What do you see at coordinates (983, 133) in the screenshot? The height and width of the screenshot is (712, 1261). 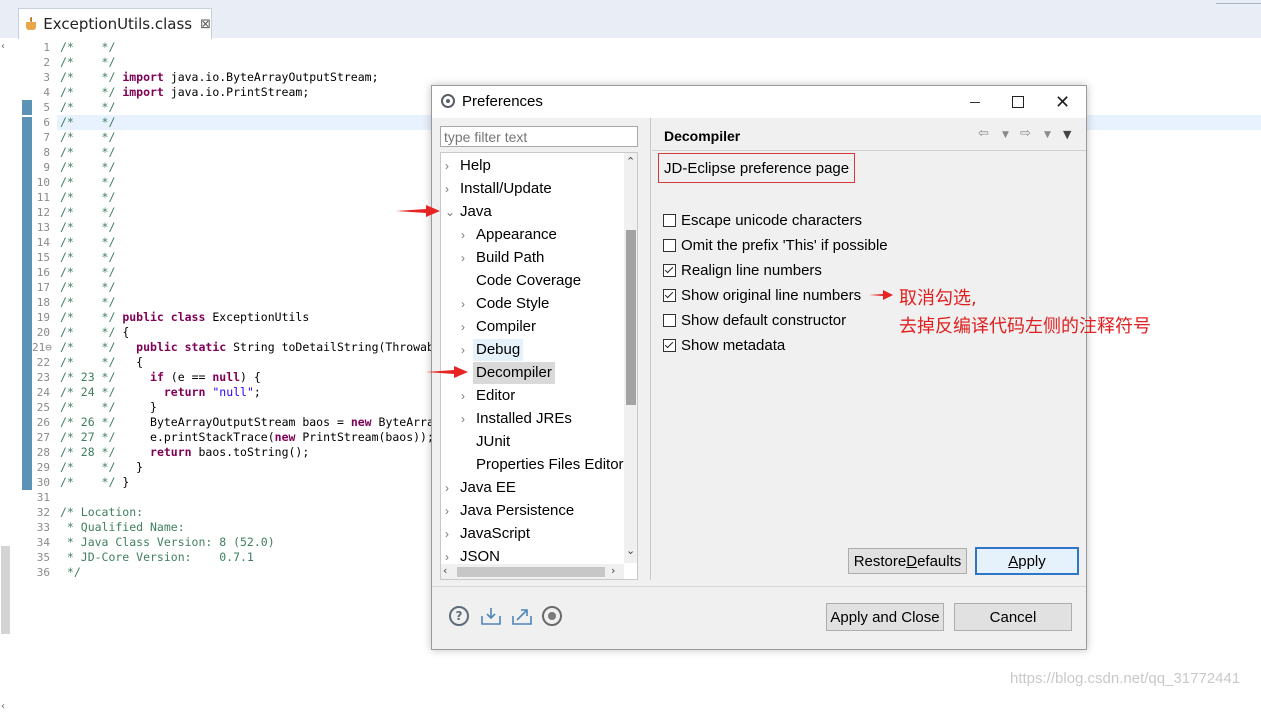 I see `back-arrow-icon: ⇦` at bounding box center [983, 133].